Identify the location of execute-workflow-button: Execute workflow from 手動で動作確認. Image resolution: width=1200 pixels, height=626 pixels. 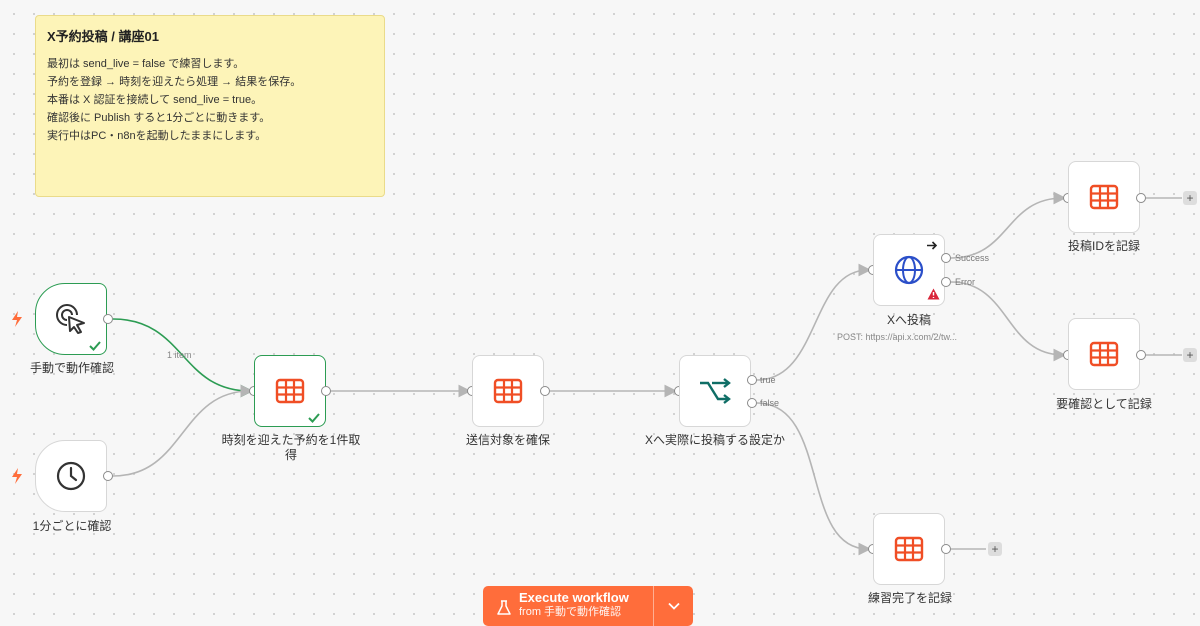
(588, 606).